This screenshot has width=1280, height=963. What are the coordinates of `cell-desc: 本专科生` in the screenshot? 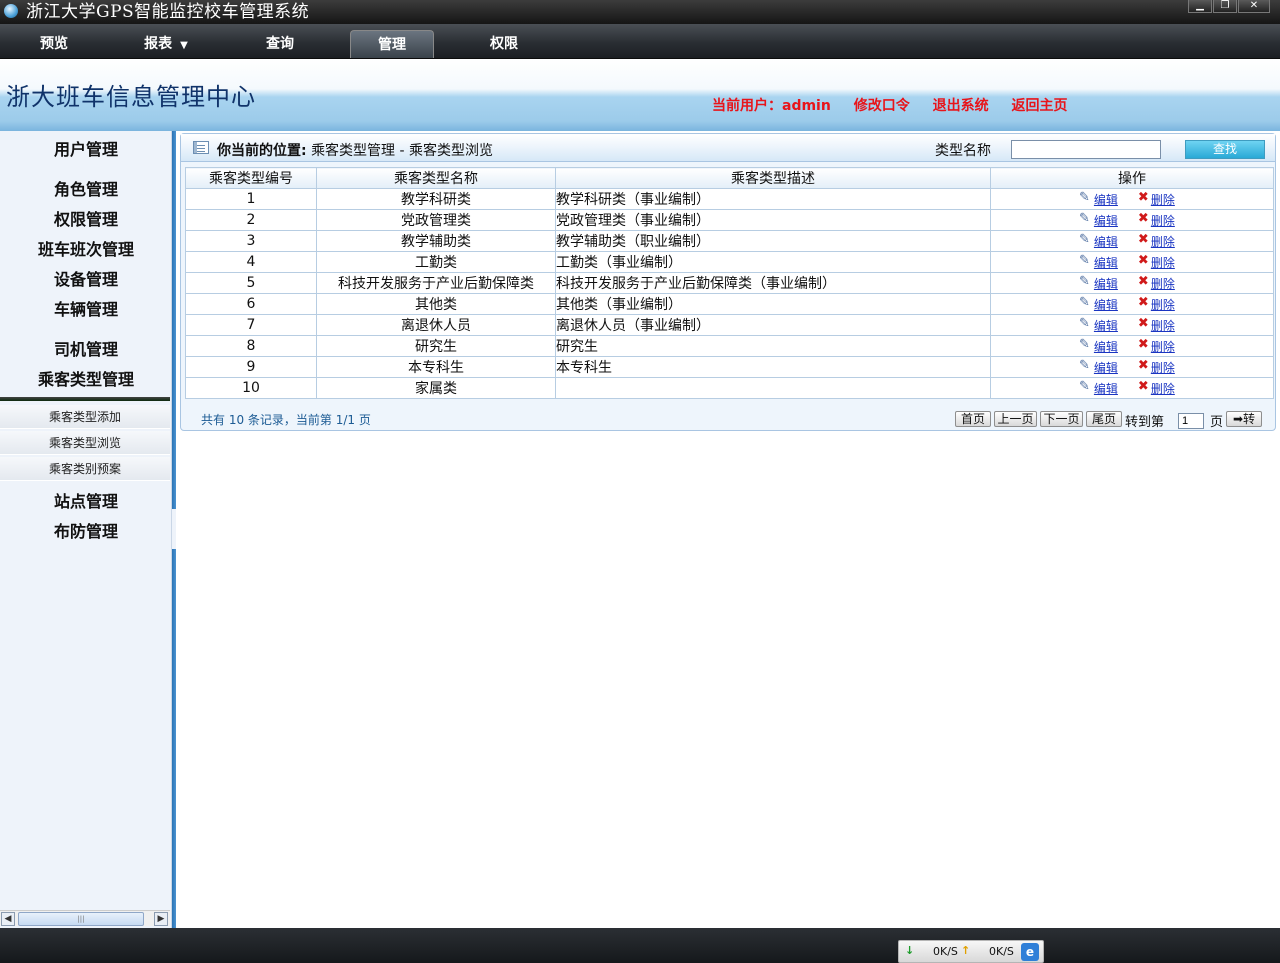 It's located at (773, 367).